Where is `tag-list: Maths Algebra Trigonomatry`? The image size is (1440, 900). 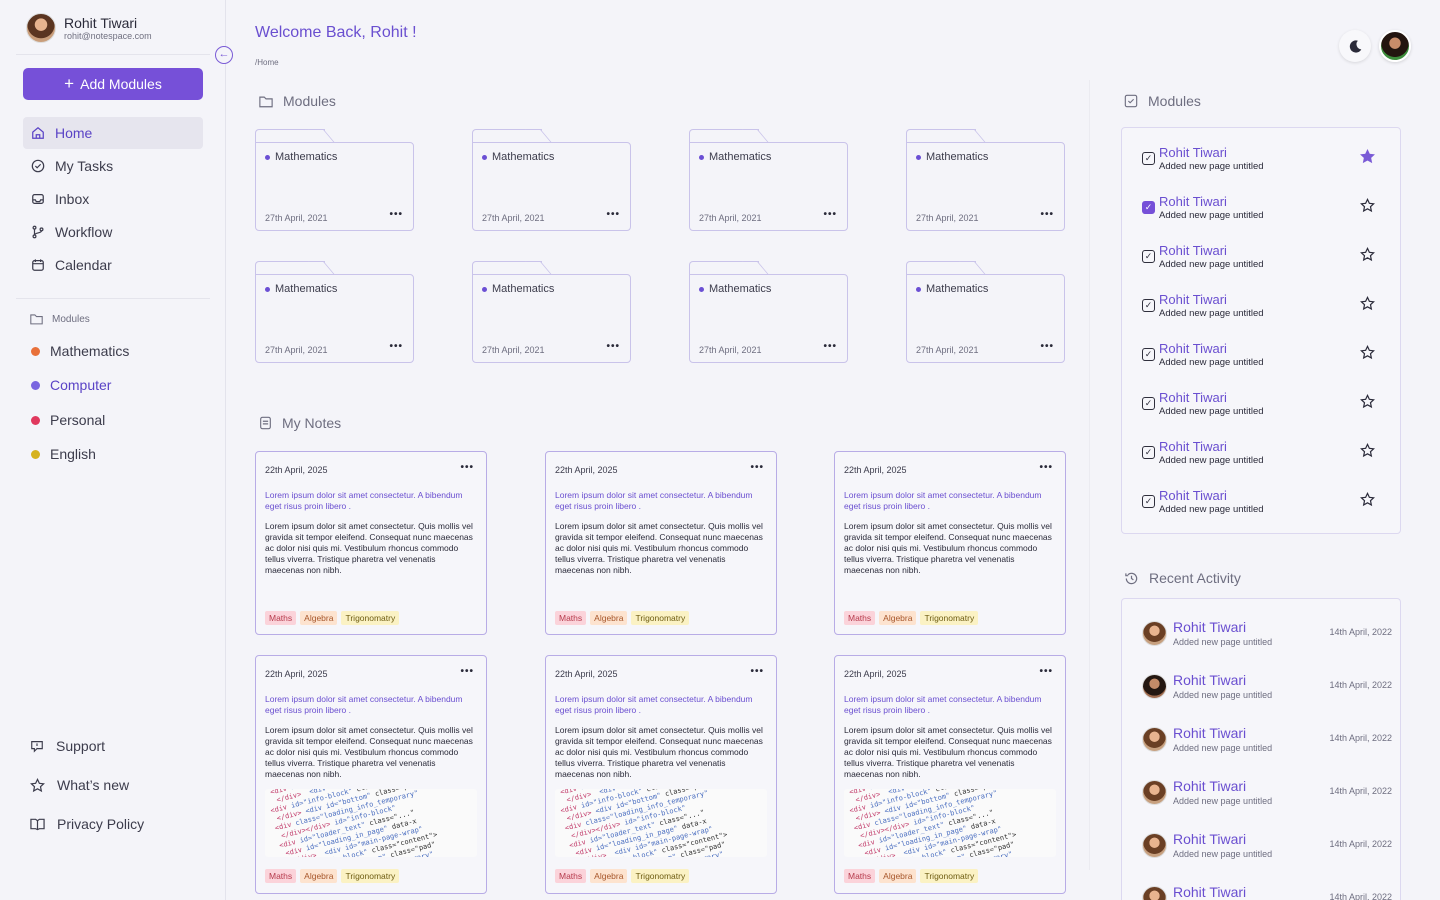
tag-list: Maths Algebra Trigonomatry is located at coordinates (332, 618).